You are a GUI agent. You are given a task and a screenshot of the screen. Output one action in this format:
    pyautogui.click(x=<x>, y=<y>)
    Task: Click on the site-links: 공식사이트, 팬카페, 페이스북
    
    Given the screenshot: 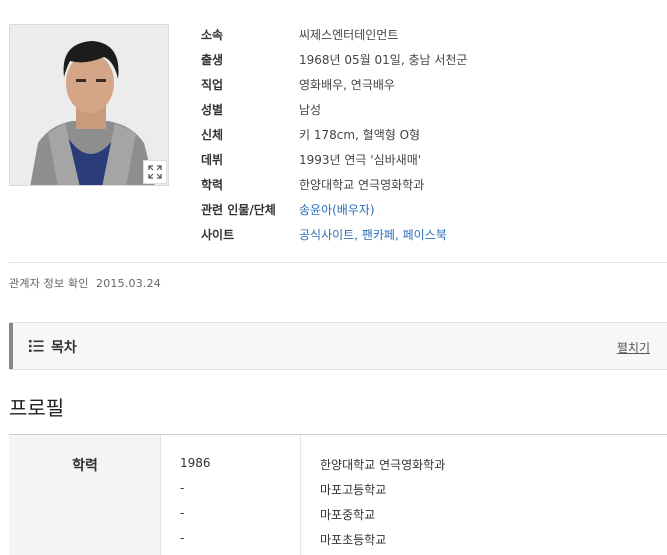 What is the action you would take?
    pyautogui.click(x=373, y=235)
    